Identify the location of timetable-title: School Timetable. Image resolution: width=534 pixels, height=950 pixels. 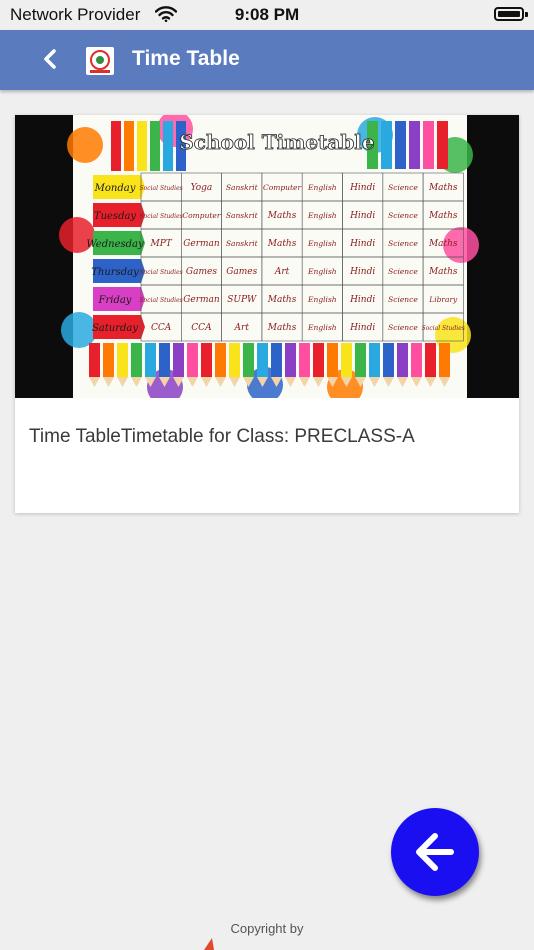
(276, 142).